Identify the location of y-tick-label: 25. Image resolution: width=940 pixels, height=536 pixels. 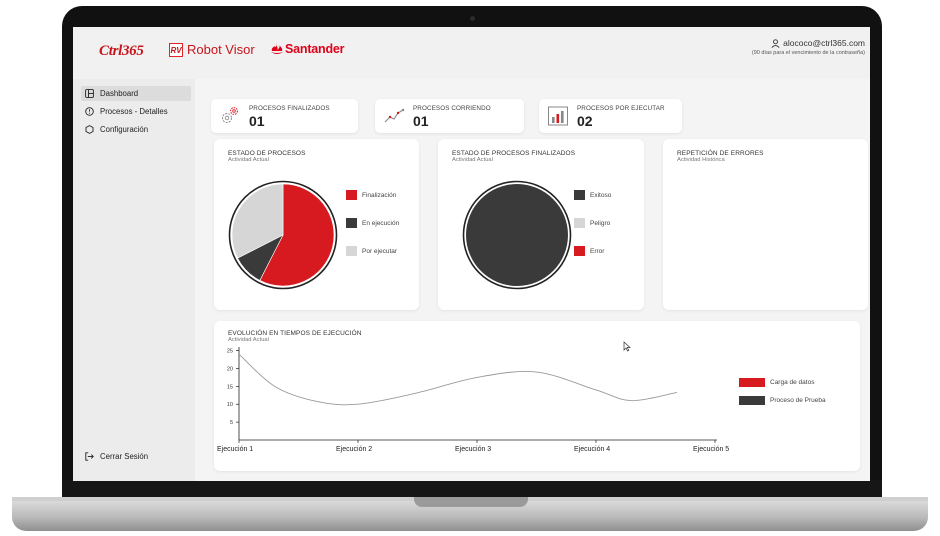
(230, 352).